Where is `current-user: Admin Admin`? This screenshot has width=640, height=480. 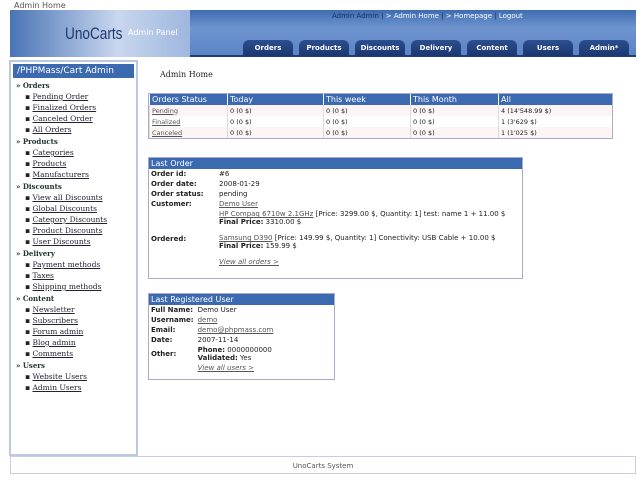
current-user: Admin Admin is located at coordinates (355, 16).